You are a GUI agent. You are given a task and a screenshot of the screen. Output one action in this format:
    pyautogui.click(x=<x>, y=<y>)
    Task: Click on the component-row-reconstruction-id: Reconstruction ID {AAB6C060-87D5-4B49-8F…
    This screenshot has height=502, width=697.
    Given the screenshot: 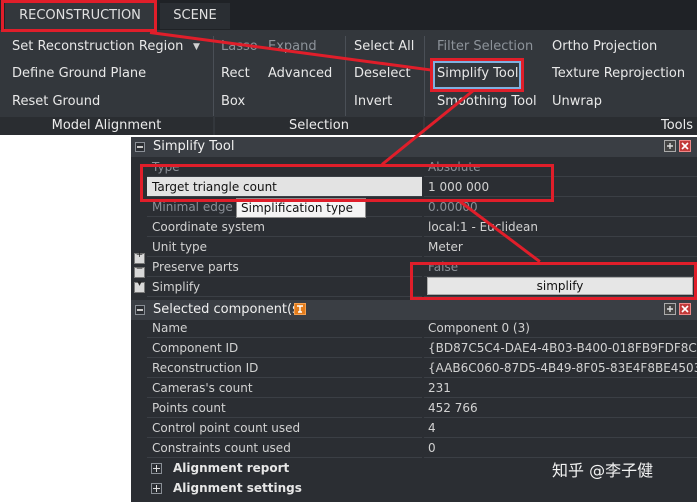 What is the action you would take?
    pyautogui.click(x=422, y=368)
    